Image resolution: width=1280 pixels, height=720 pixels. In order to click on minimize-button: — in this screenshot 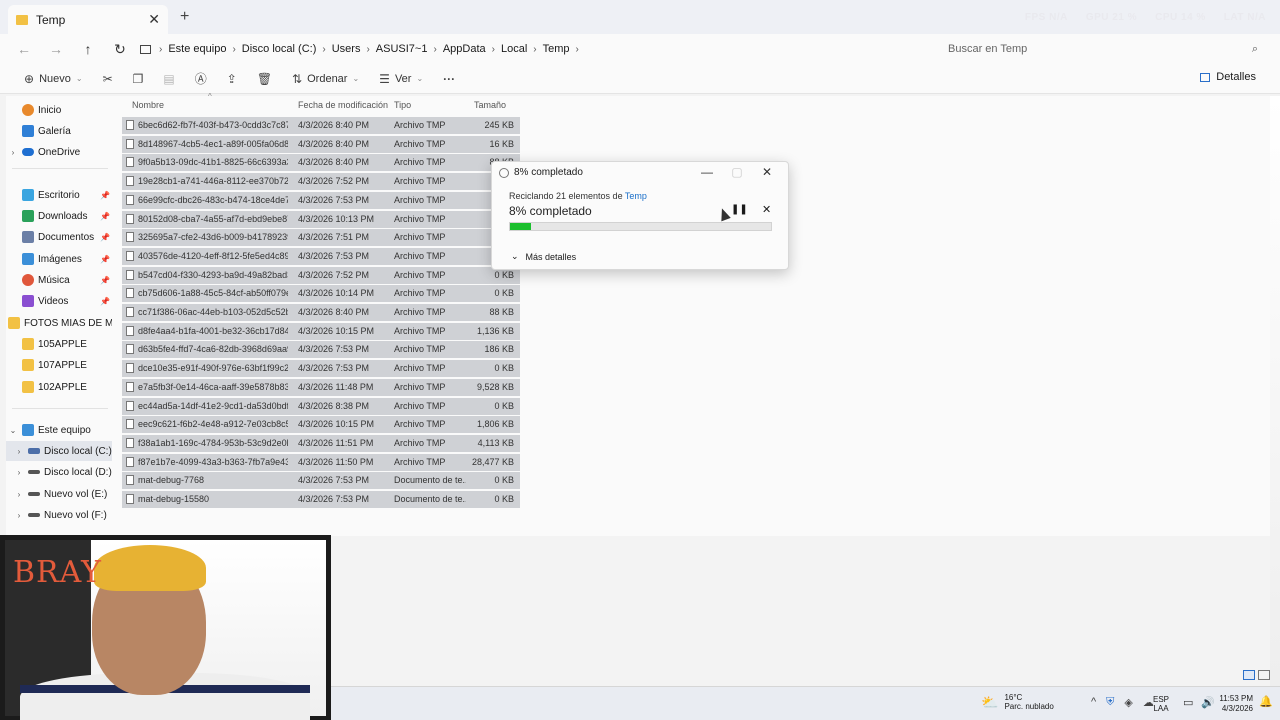, I will do `click(707, 172)`.